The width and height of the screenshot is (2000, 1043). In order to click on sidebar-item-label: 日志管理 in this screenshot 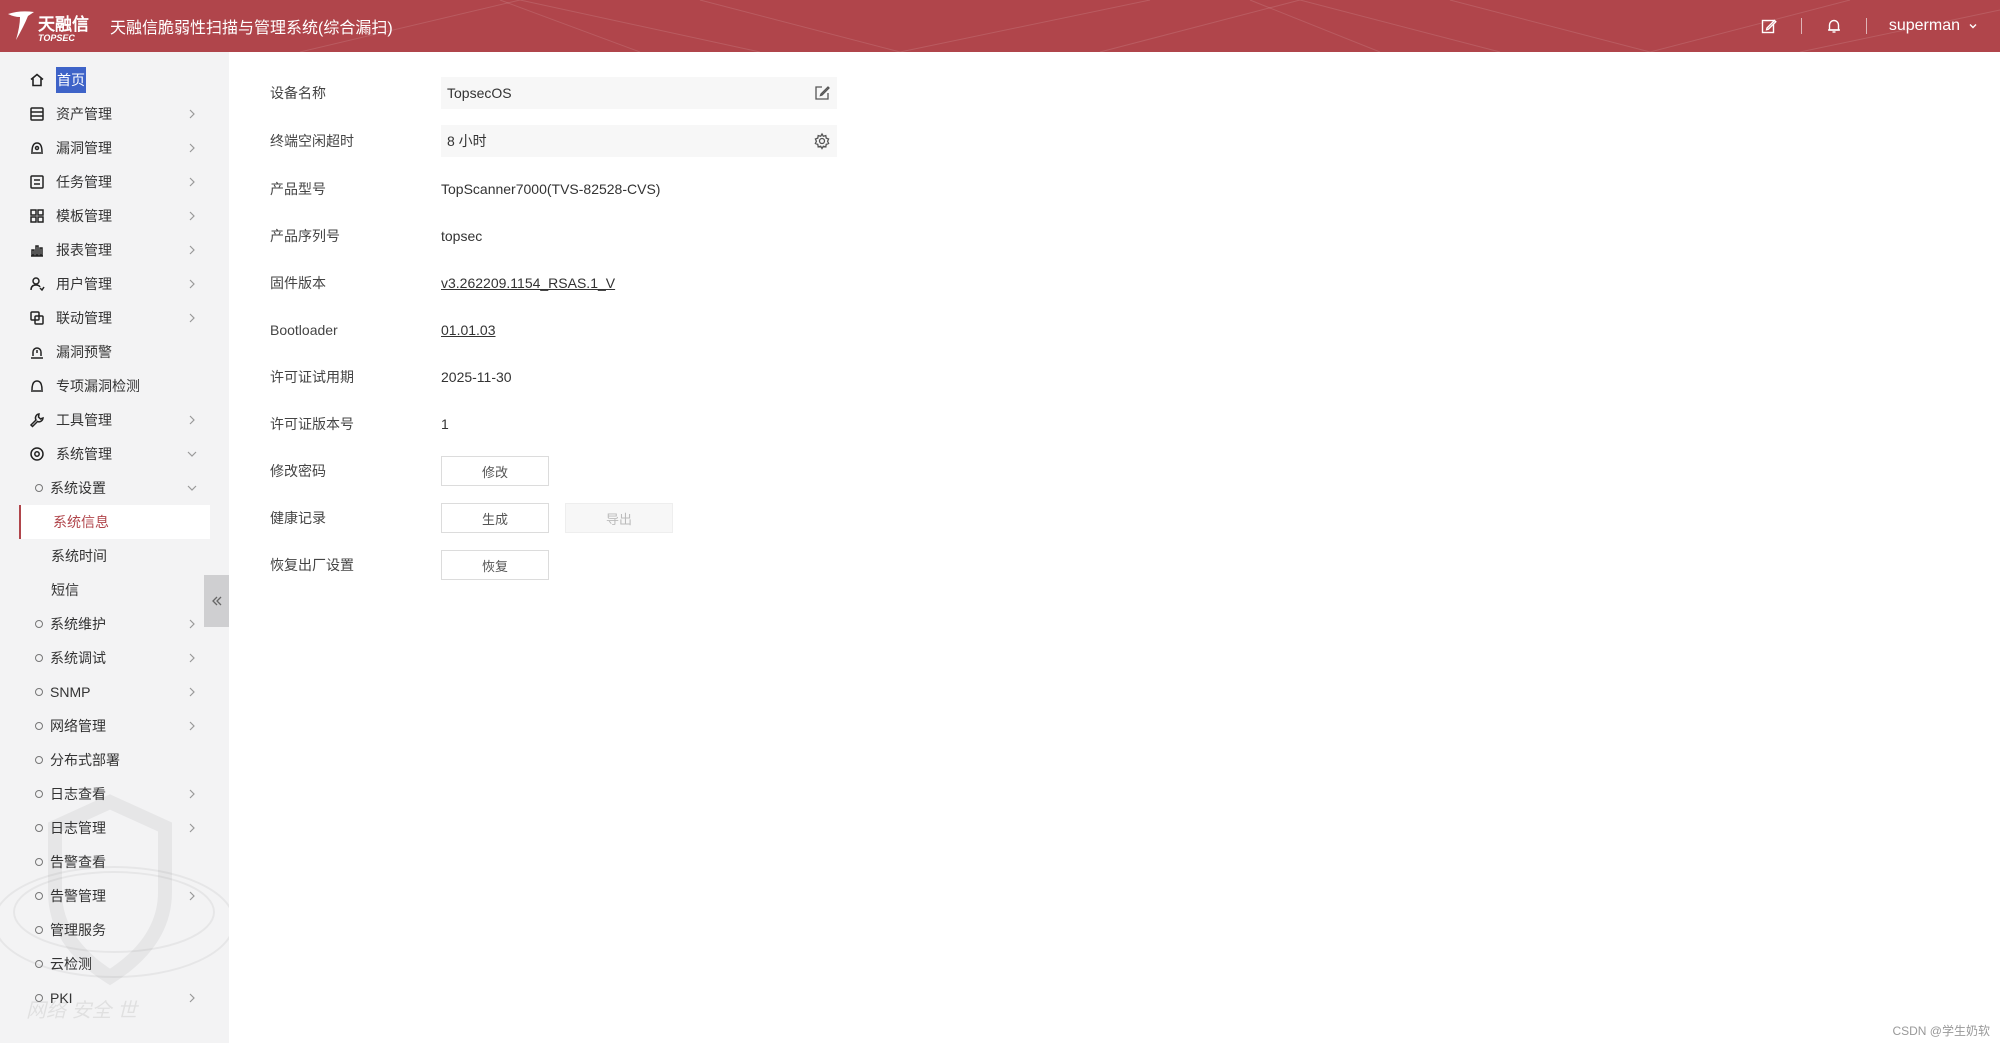, I will do `click(78, 828)`.